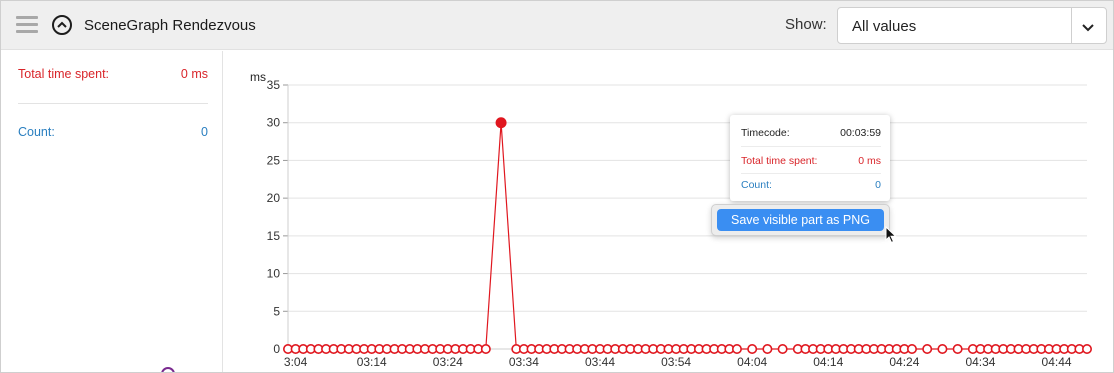 The width and height of the screenshot is (1114, 373). I want to click on x-tick-label: 03:14, so click(372, 362).